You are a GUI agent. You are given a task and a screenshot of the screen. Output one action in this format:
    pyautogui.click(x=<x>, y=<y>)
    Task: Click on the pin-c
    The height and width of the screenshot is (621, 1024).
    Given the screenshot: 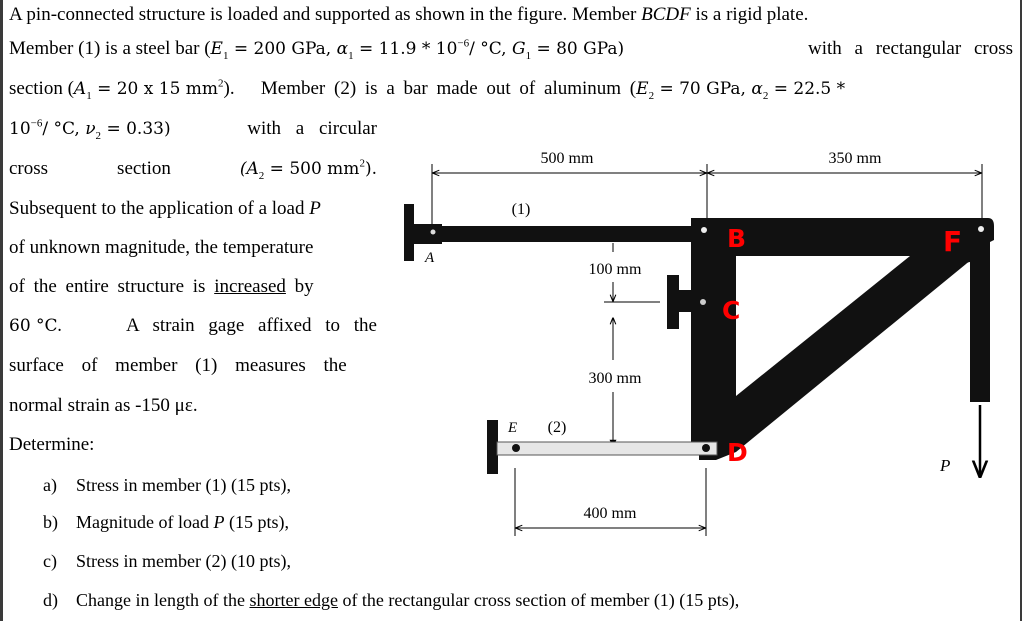 What is the action you would take?
    pyautogui.click(x=703, y=302)
    